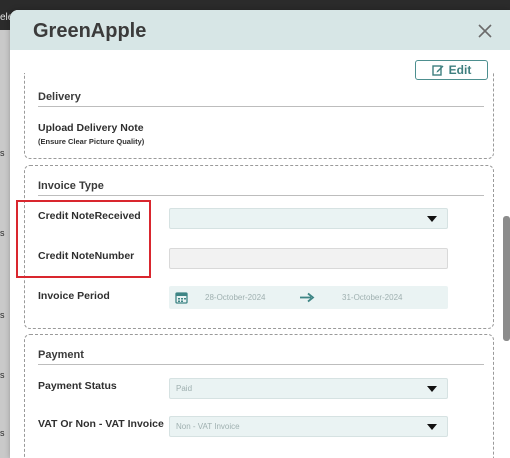 This screenshot has width=510, height=458. Describe the element at coordinates (61, 355) in the screenshot. I see `payment-section-title: Payment` at that location.